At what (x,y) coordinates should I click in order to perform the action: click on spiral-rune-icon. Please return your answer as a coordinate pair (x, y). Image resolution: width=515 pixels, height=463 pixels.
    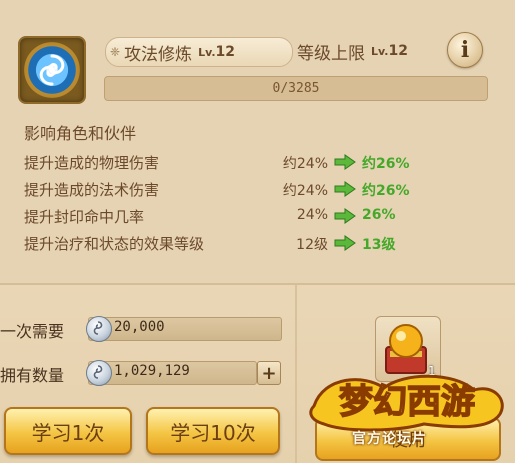
    Looking at the image, I should click on (52, 70).